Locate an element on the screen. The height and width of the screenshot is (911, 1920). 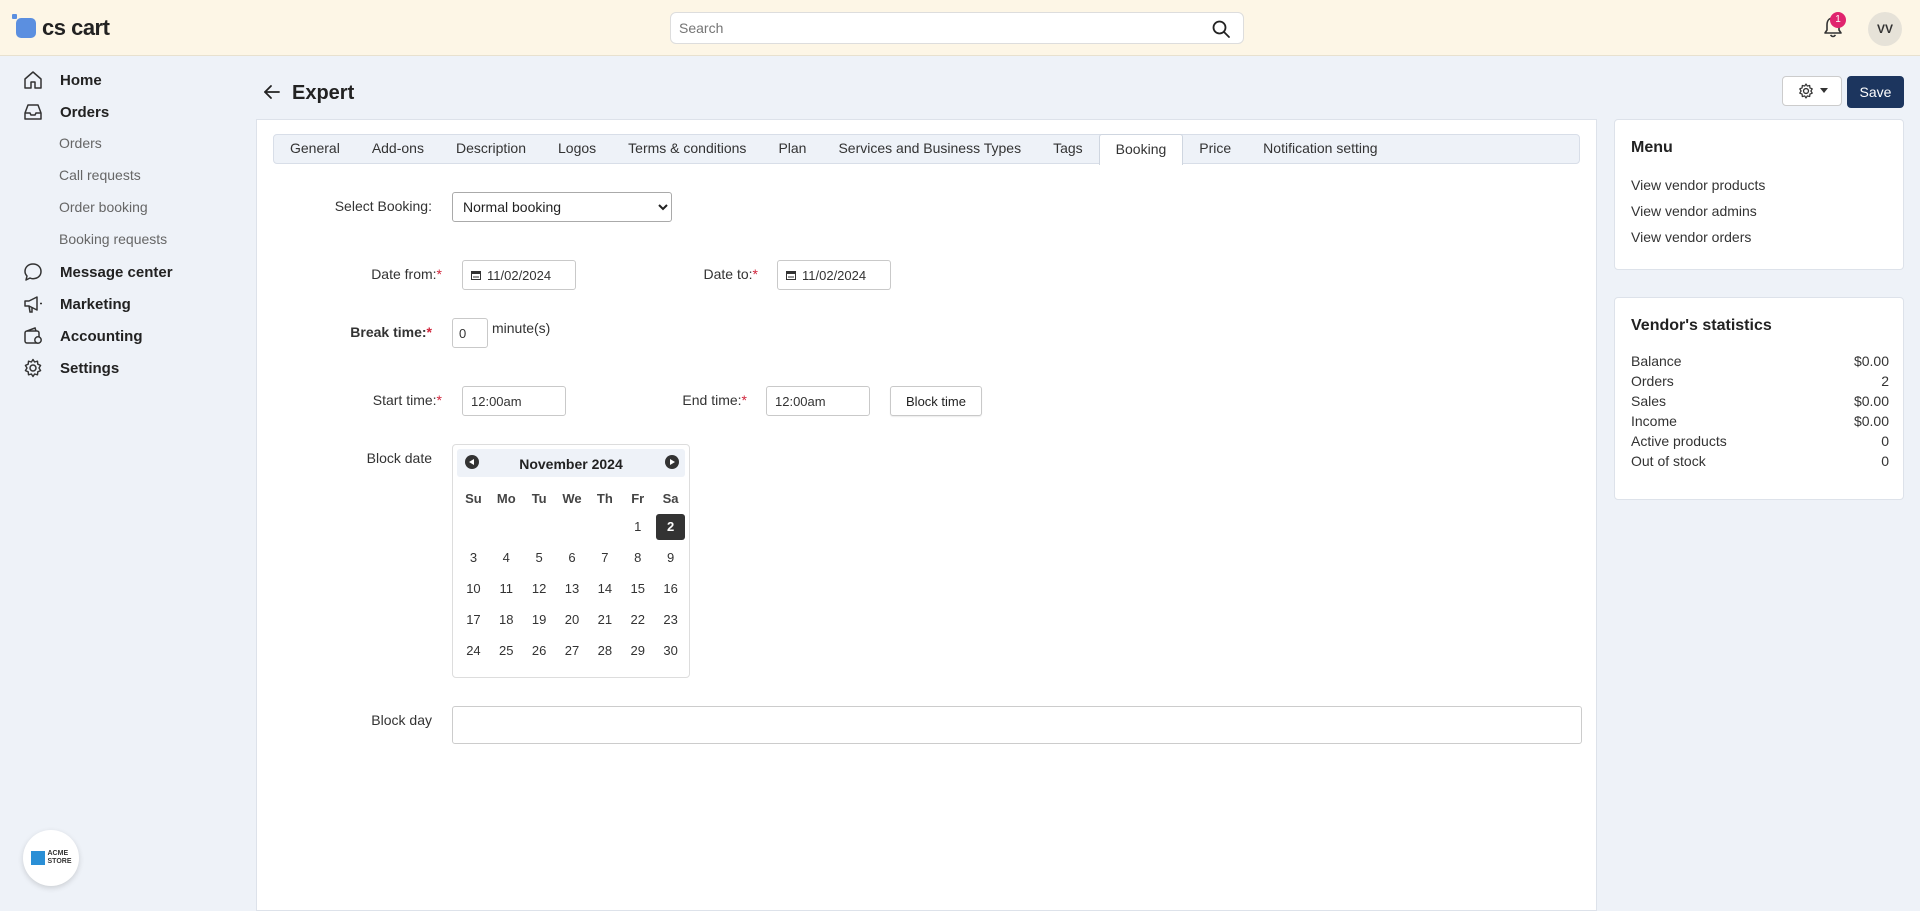
stat-row-sales: Sales $0.00 is located at coordinates (1760, 401).